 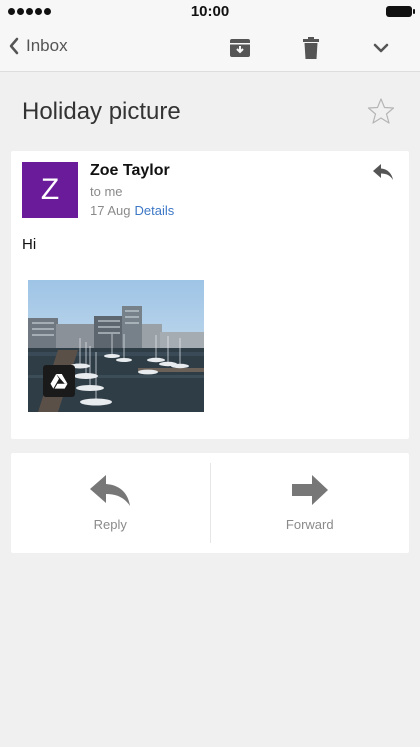 I want to click on back-label: Inbox, so click(x=47, y=45).